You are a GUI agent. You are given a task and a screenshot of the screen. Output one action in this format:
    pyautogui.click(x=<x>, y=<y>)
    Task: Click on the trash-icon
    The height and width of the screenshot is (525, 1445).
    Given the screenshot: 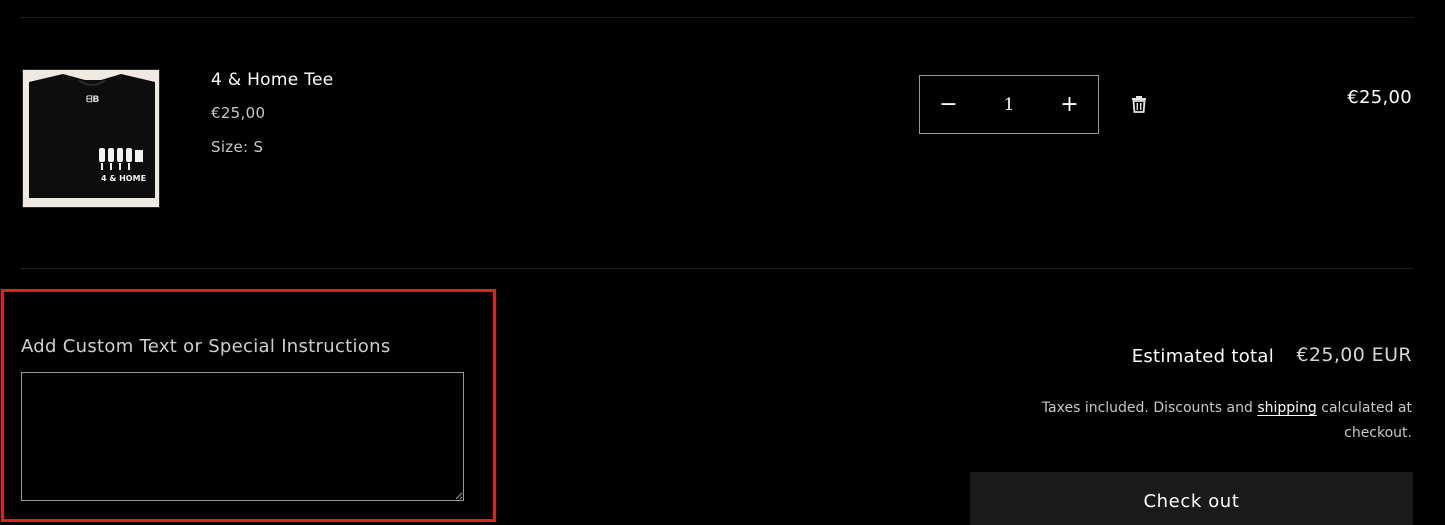 What is the action you would take?
    pyautogui.click(x=1139, y=104)
    